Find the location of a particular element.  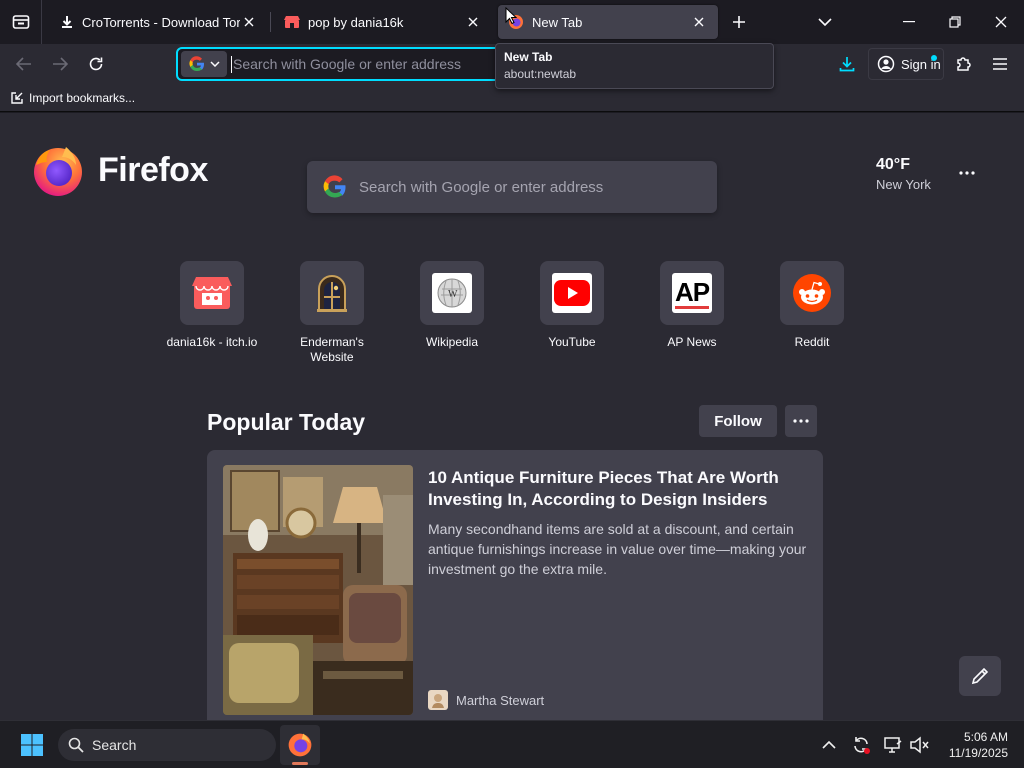

forward-arrow-icon is located at coordinates (60, 64).